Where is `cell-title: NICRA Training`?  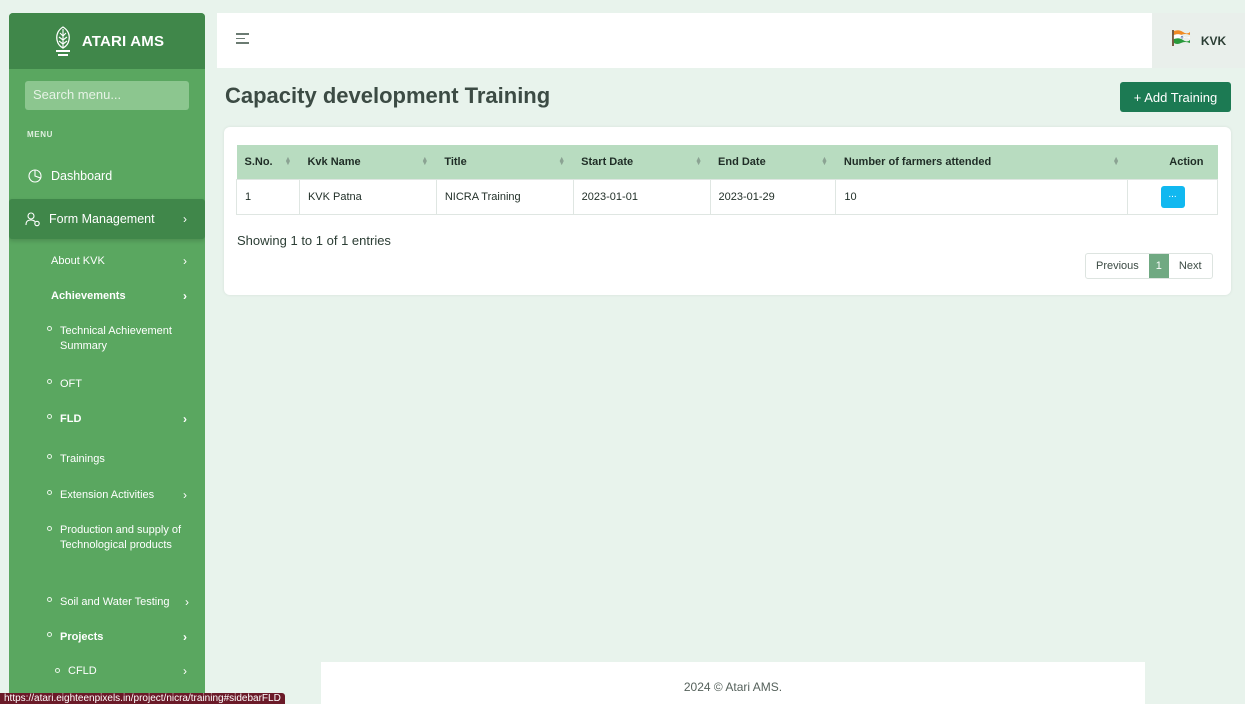 cell-title: NICRA Training is located at coordinates (504, 196).